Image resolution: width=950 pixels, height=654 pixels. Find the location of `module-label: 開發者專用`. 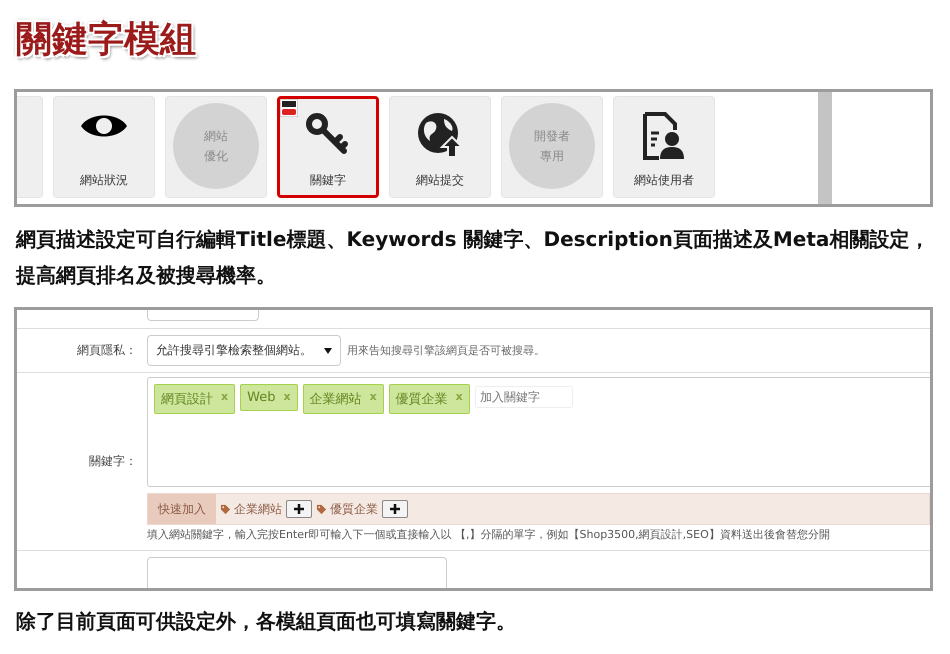

module-label: 開發者專用 is located at coordinates (552, 146).